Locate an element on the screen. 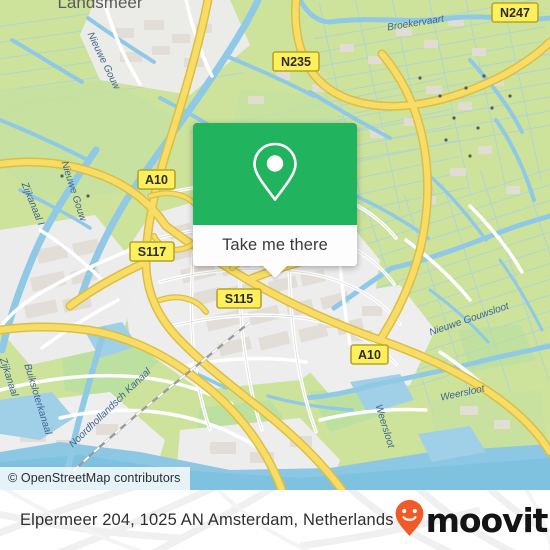  road-shield-n247: N247 is located at coordinates (515, 12).